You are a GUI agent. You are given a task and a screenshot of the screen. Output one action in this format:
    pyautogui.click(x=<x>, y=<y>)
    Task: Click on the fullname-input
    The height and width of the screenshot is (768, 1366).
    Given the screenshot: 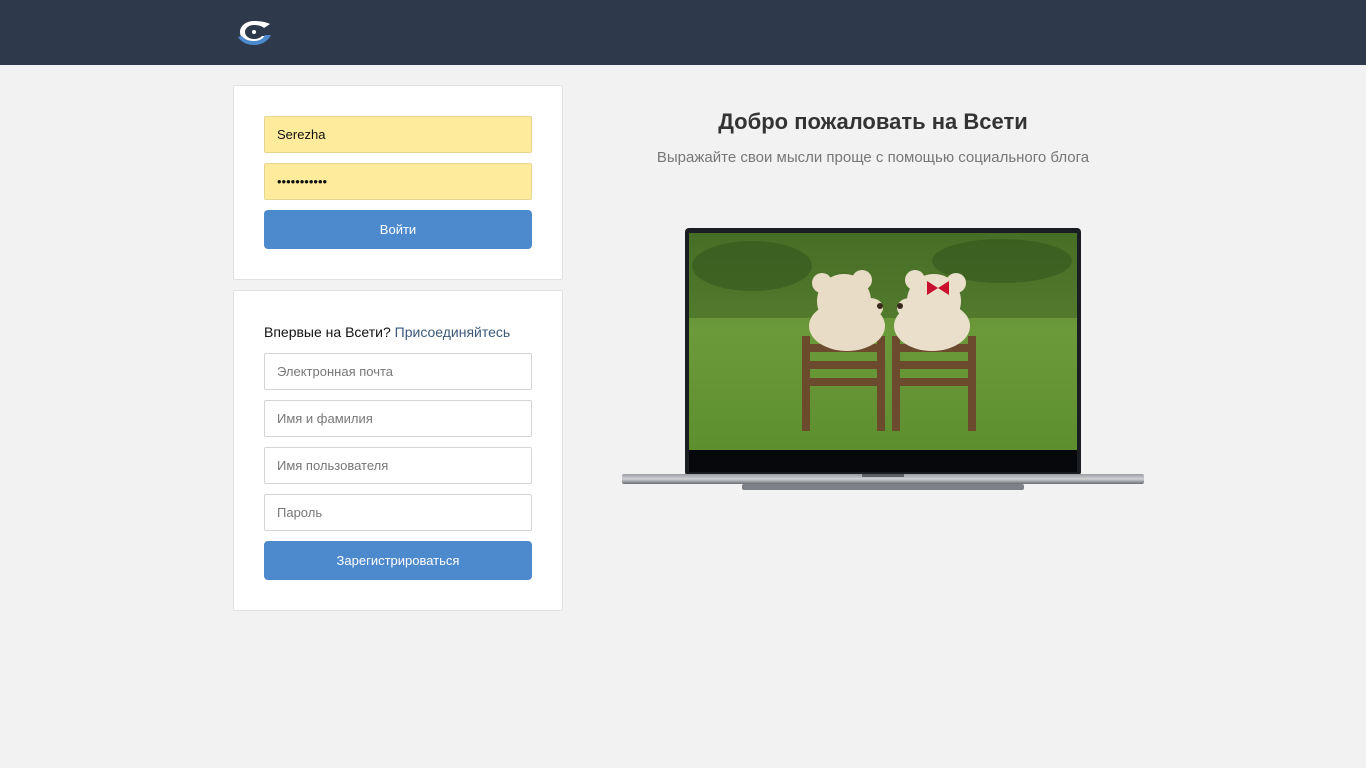 What is the action you would take?
    pyautogui.click(x=398, y=418)
    